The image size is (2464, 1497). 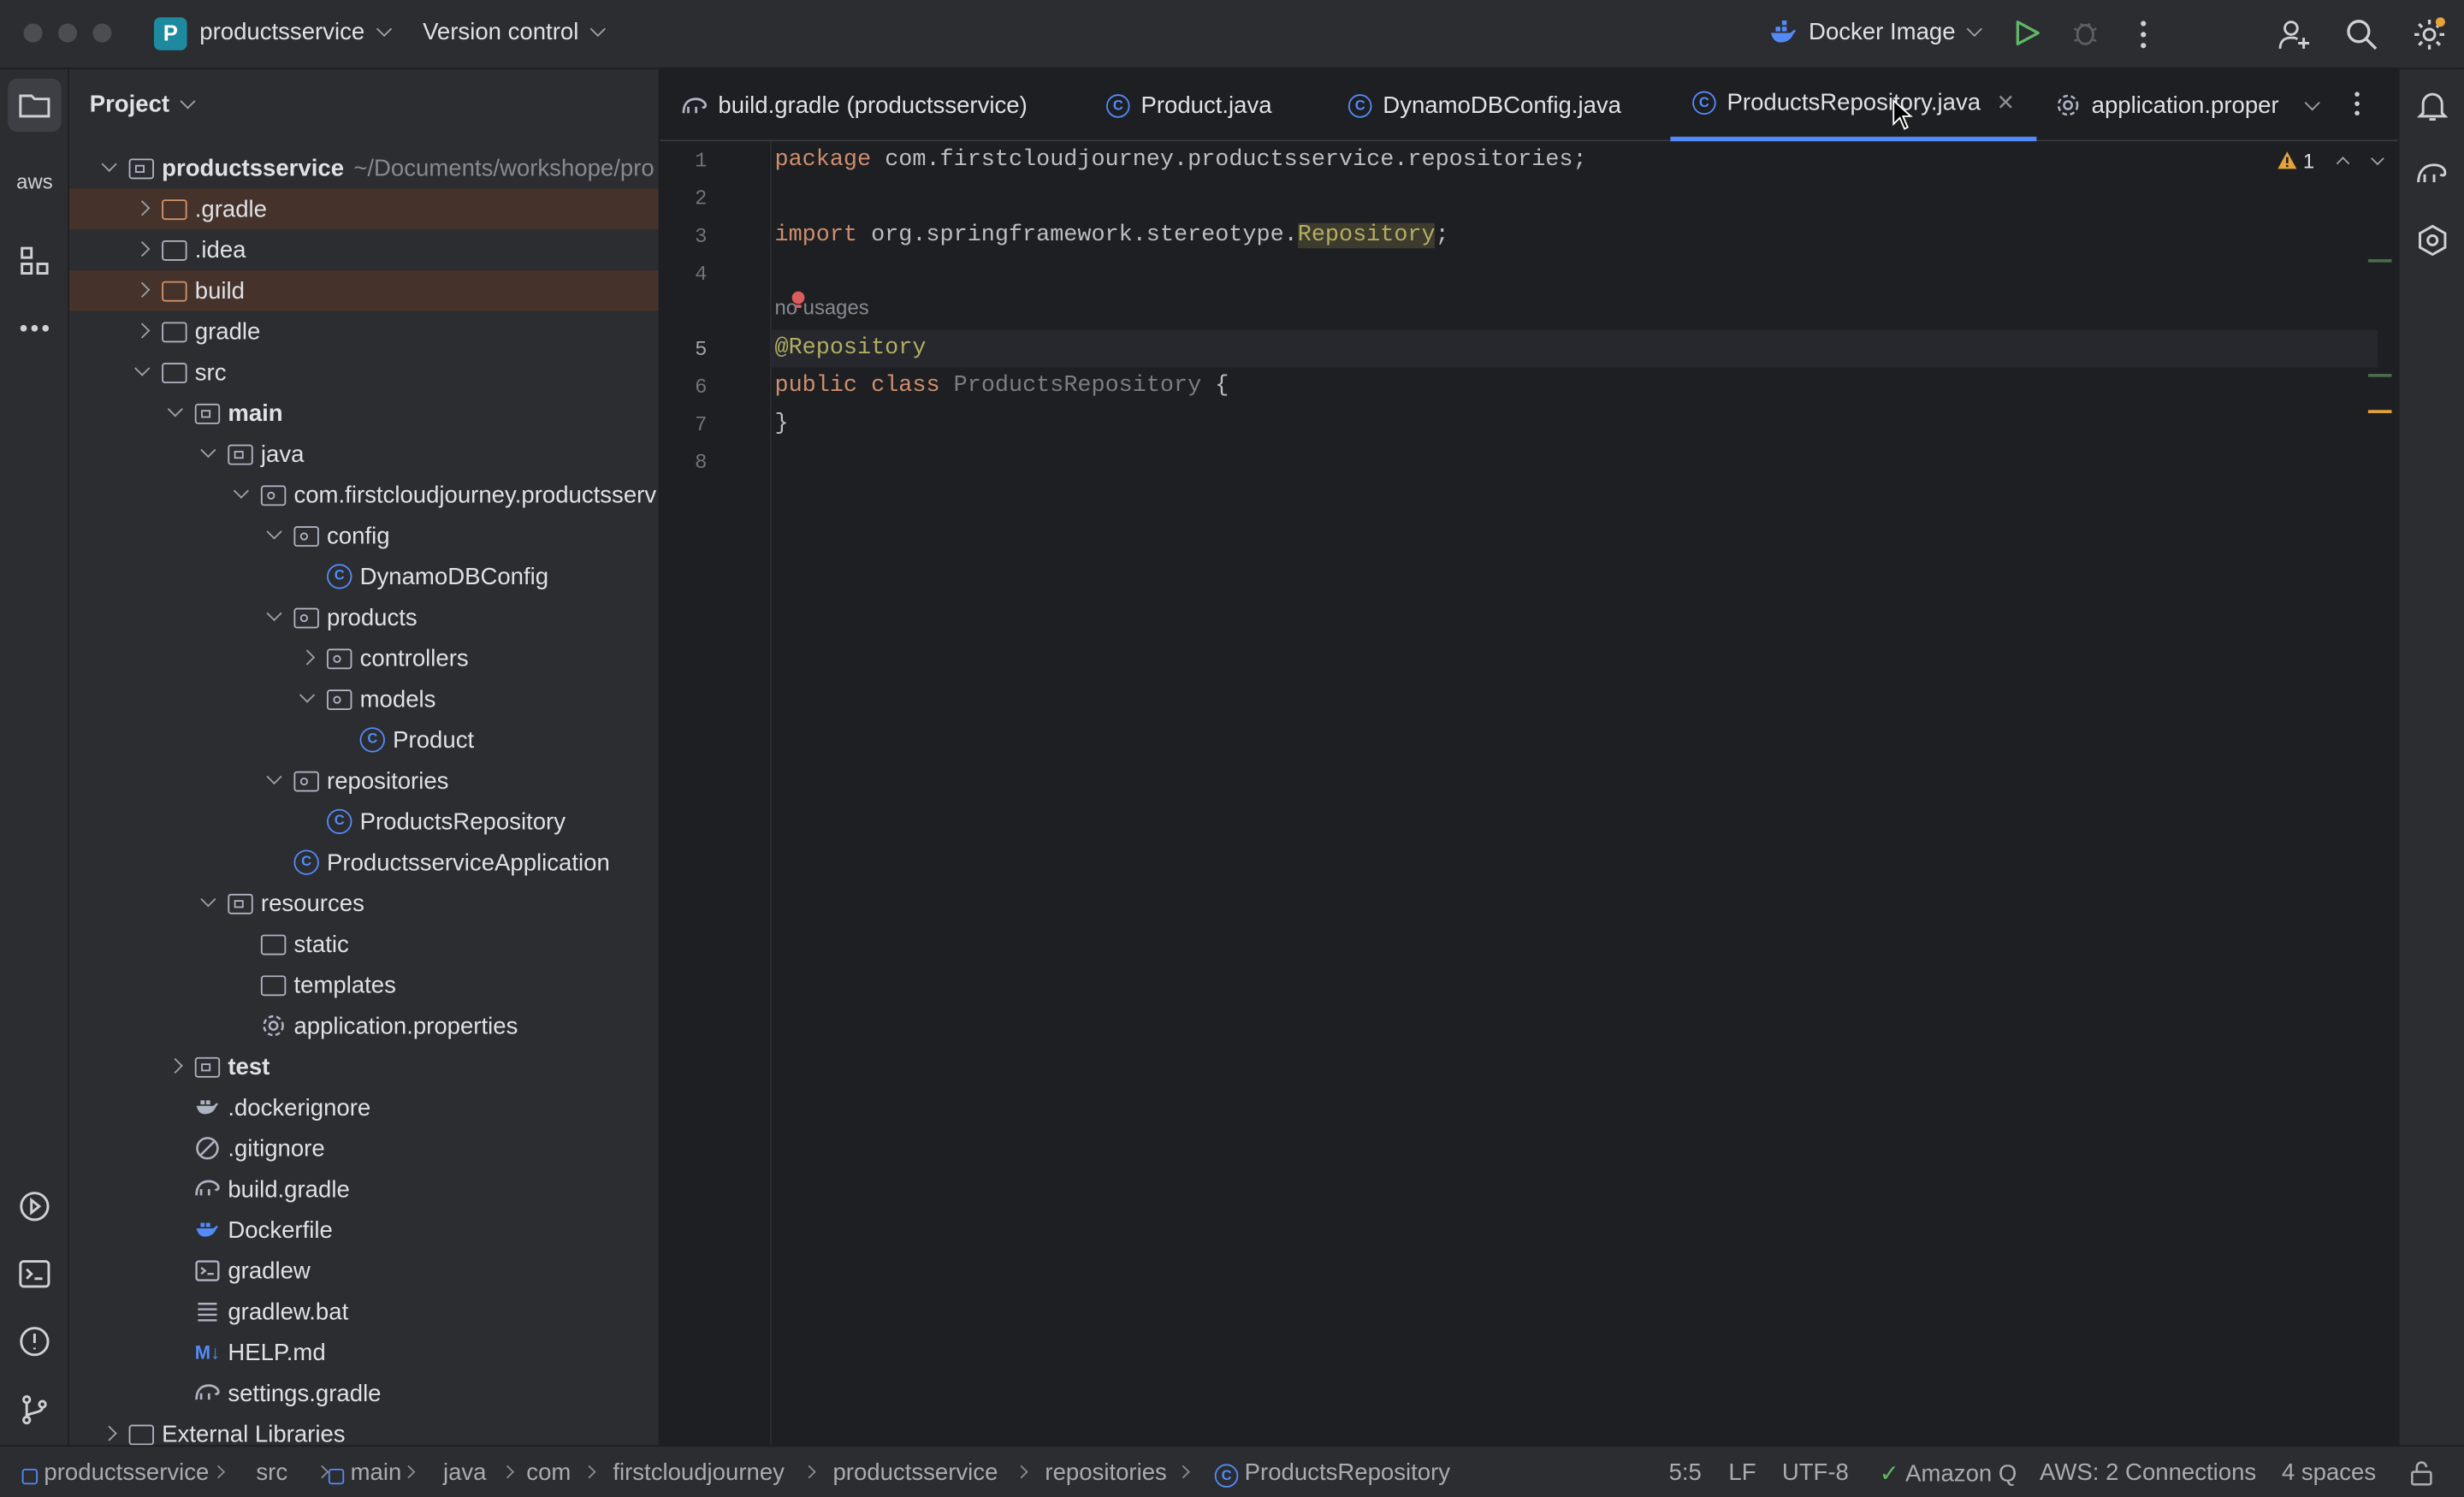 What do you see at coordinates (2432, 172) in the screenshot?
I see `gradle-tool-icon` at bounding box center [2432, 172].